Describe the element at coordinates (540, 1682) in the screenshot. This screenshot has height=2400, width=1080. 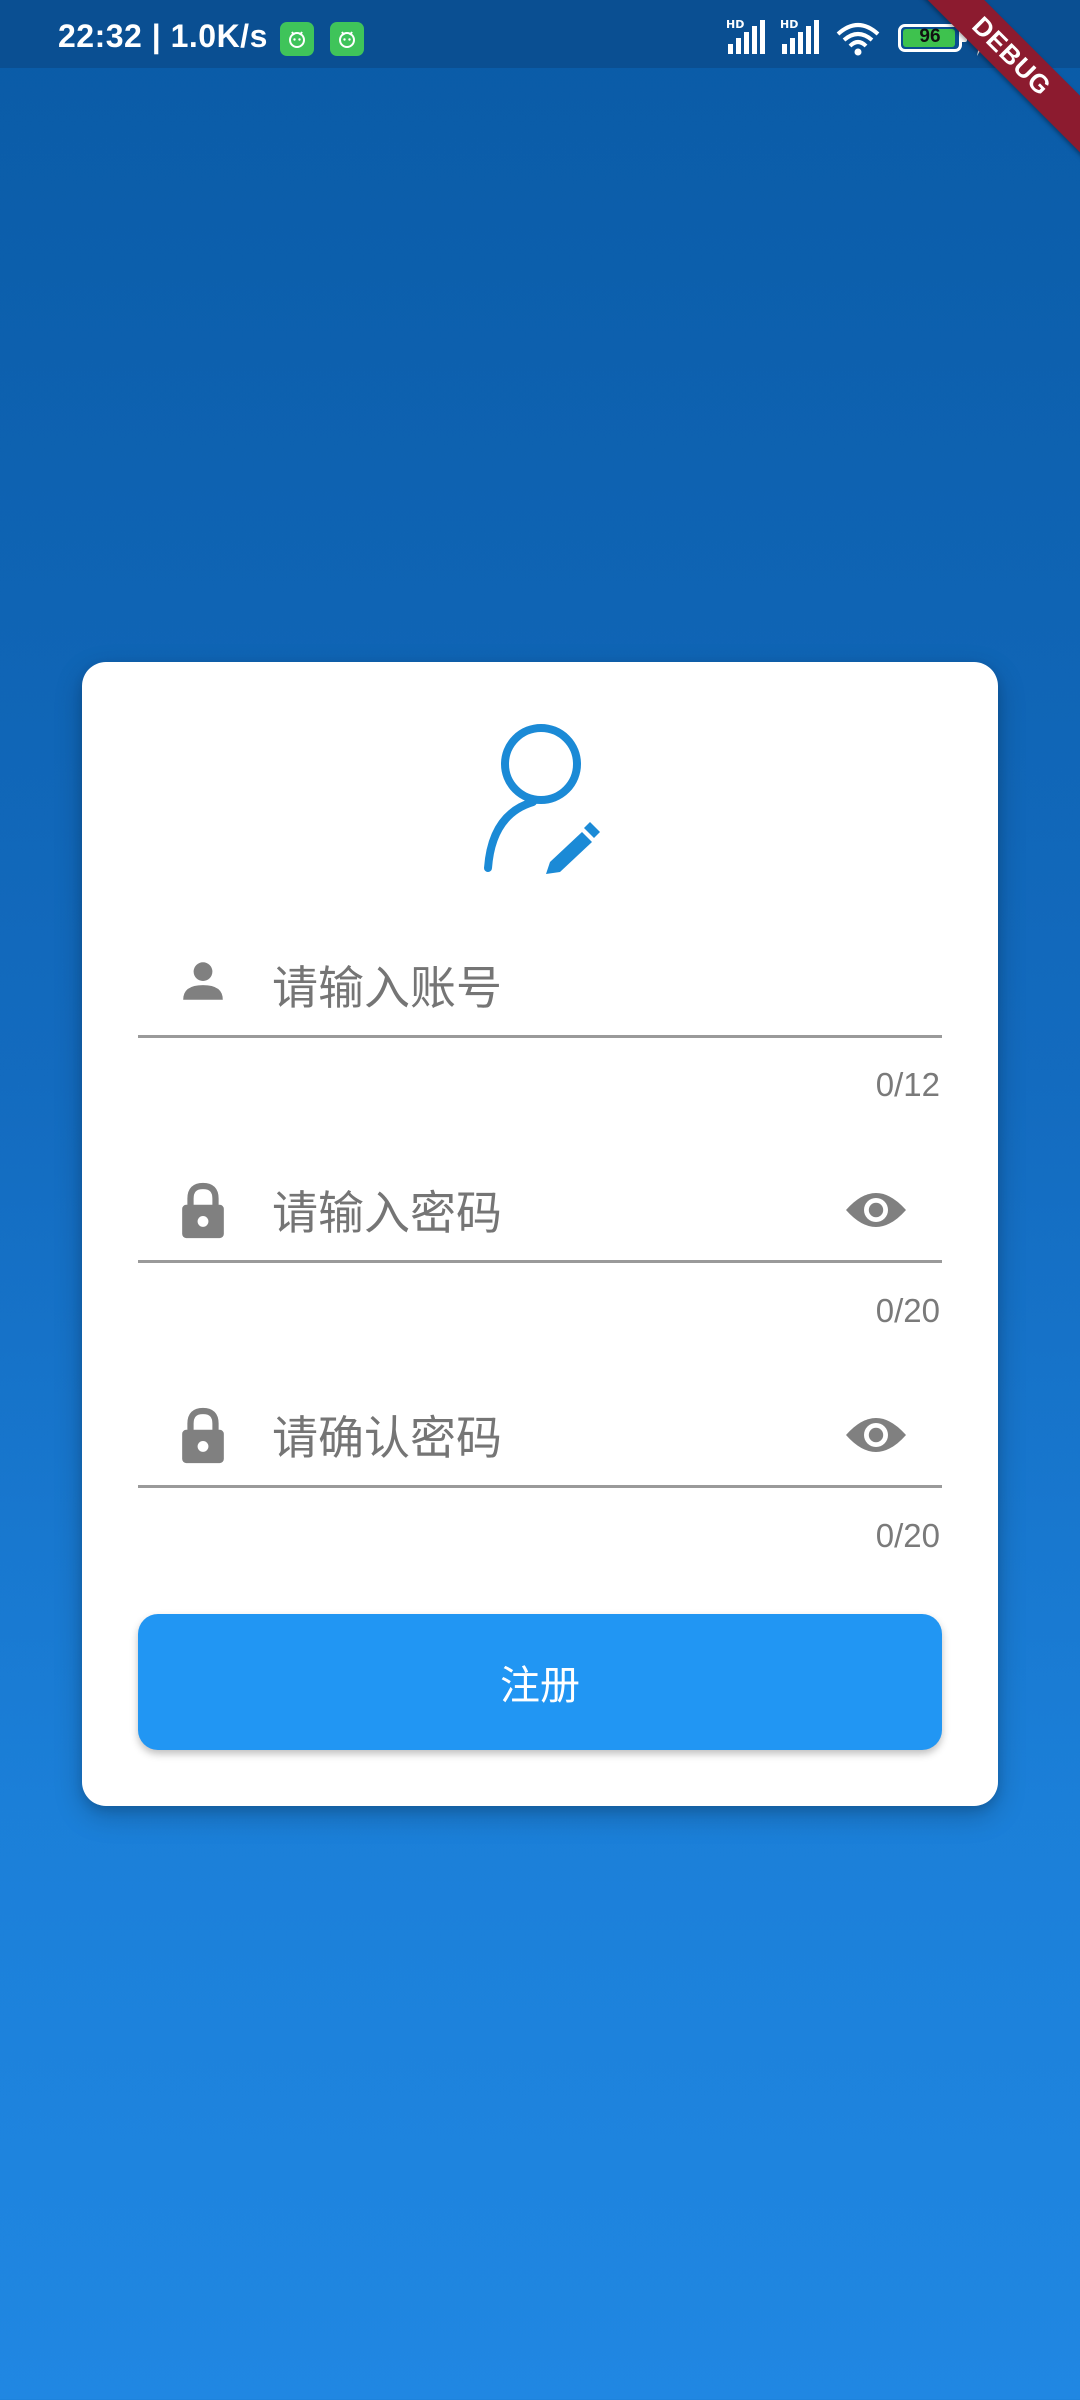
I see `register-button: 注册` at that location.